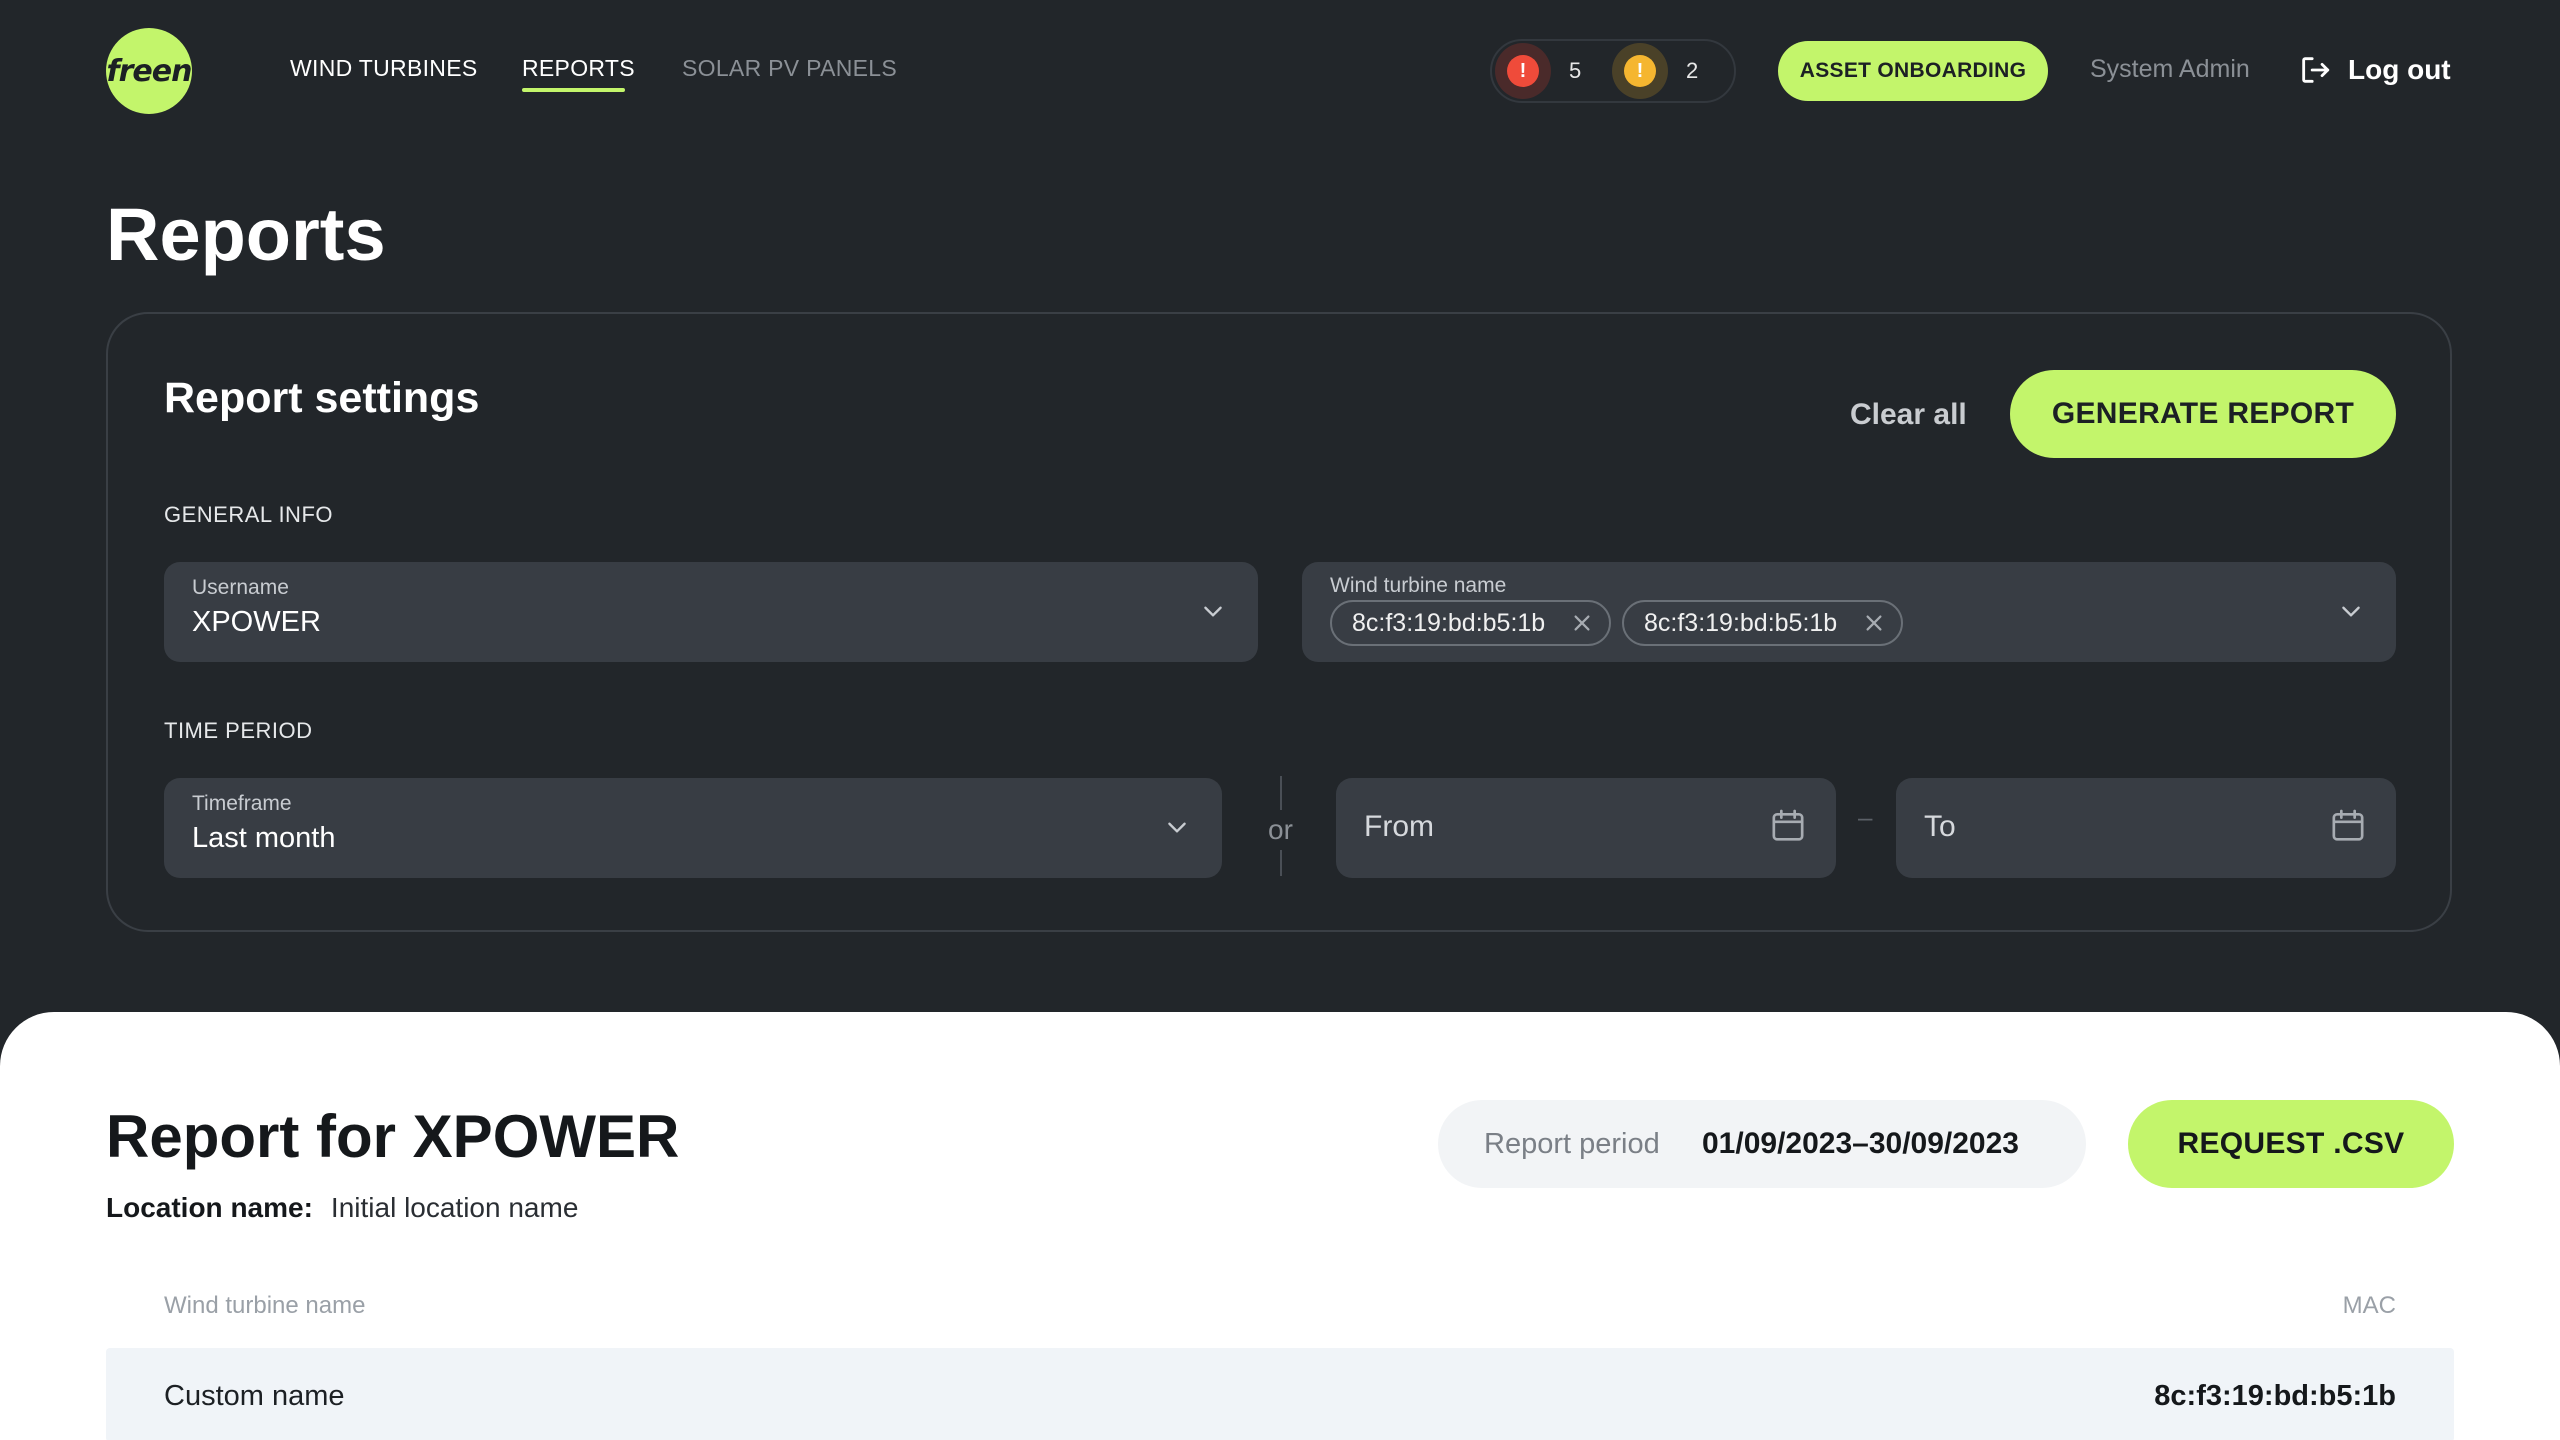  What do you see at coordinates (1572, 1143) in the screenshot?
I see `report-period-label: Report period` at bounding box center [1572, 1143].